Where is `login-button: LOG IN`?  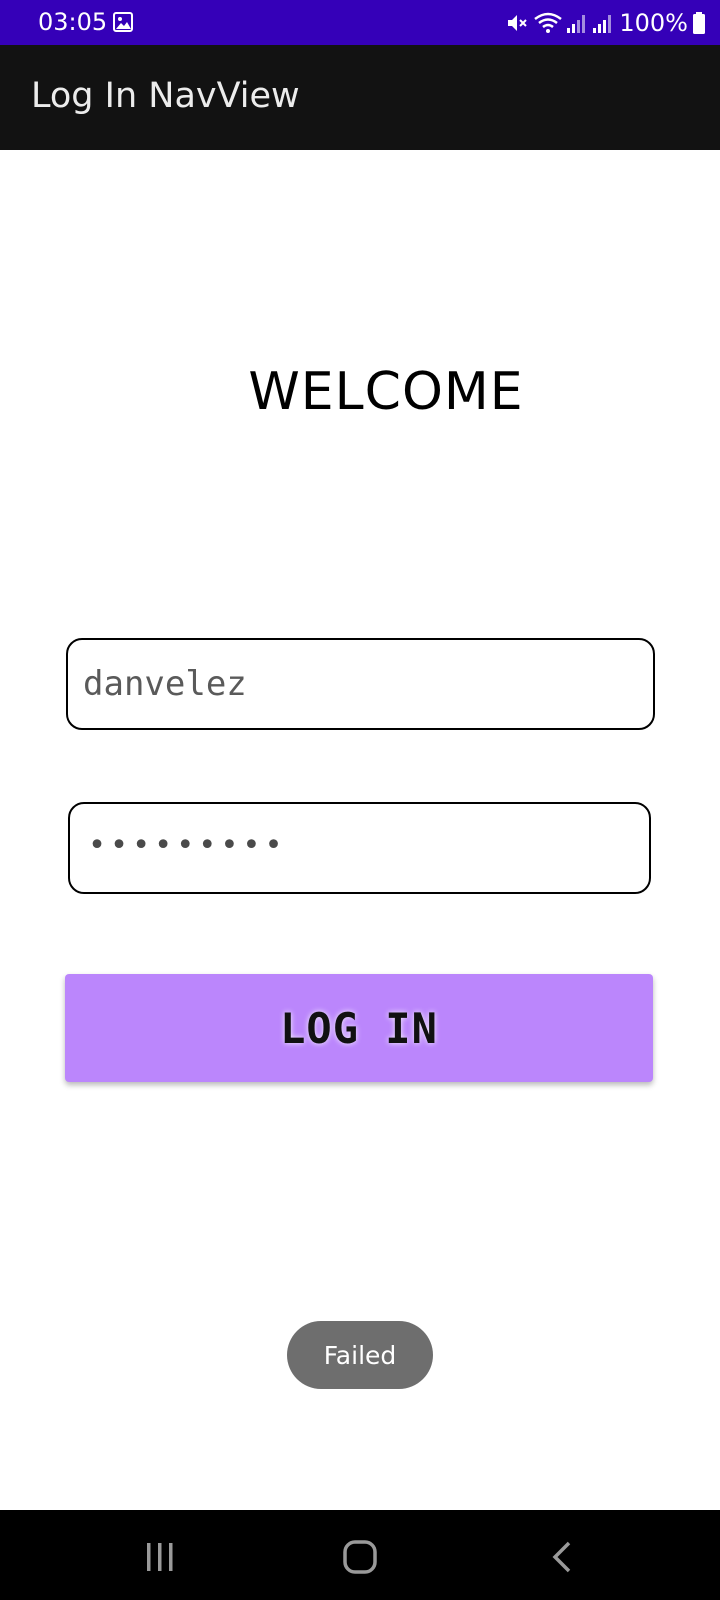
login-button: LOG IN is located at coordinates (359, 1028).